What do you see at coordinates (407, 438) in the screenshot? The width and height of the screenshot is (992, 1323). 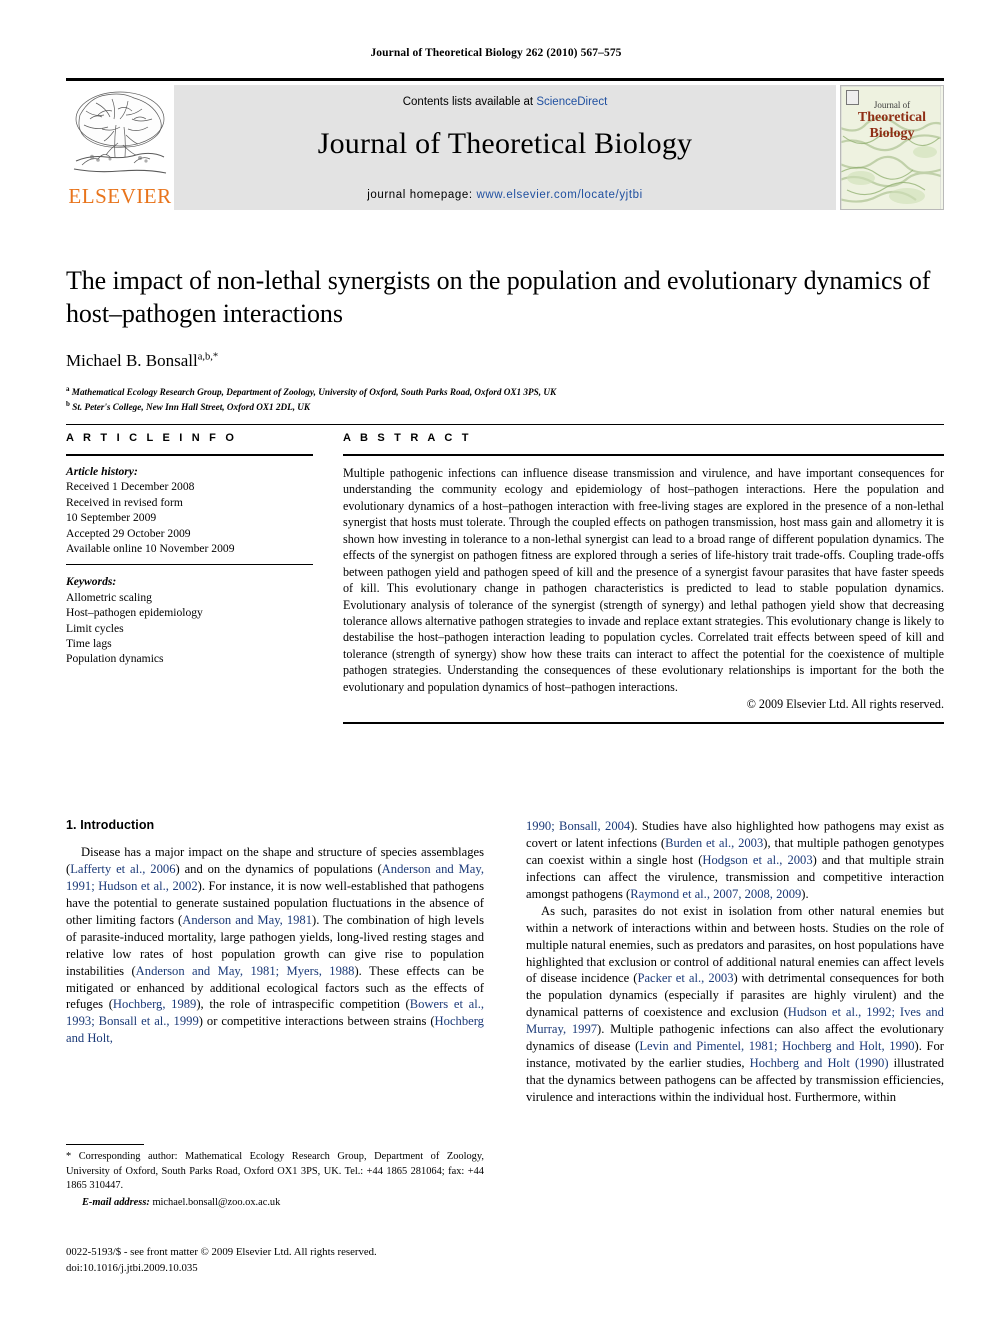 I see `abstract-heading: A B S T R A C T` at bounding box center [407, 438].